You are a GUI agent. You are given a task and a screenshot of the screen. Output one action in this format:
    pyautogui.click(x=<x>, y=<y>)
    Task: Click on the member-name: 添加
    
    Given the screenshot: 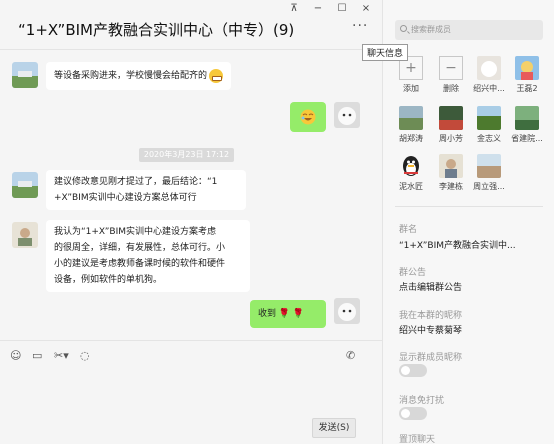 What is the action you would take?
    pyautogui.click(x=411, y=88)
    